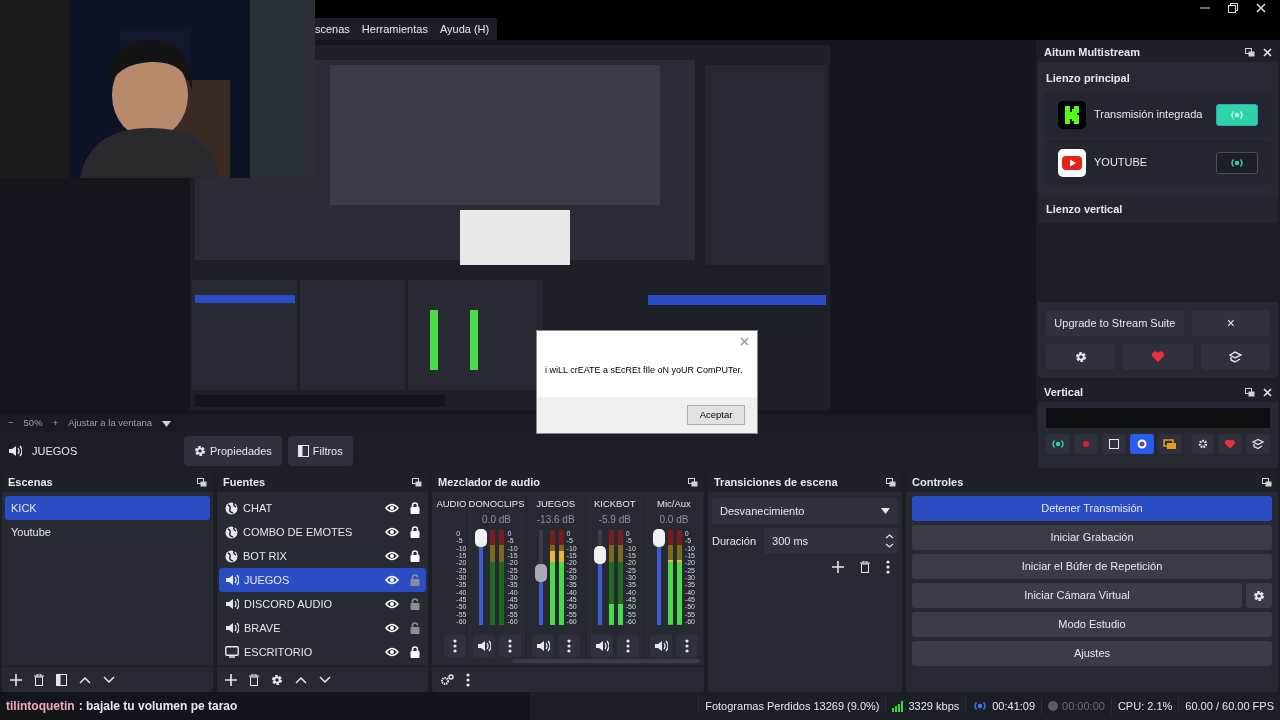 Image resolution: width=1280 pixels, height=720 pixels. I want to click on panel-title: Transiciones de escena, so click(776, 482).